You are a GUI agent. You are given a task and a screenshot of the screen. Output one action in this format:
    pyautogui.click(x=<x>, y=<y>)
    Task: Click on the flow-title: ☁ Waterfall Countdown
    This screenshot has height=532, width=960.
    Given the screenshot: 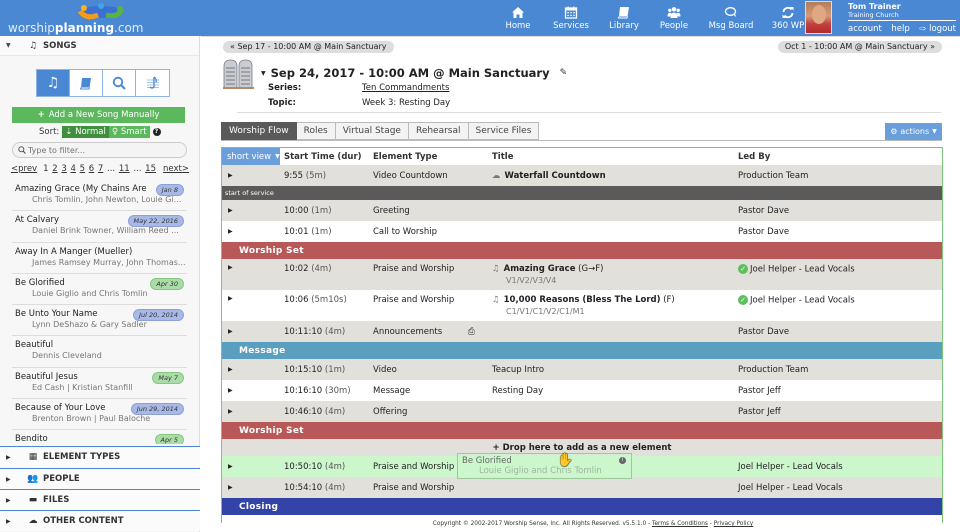 What is the action you would take?
    pyautogui.click(x=549, y=176)
    